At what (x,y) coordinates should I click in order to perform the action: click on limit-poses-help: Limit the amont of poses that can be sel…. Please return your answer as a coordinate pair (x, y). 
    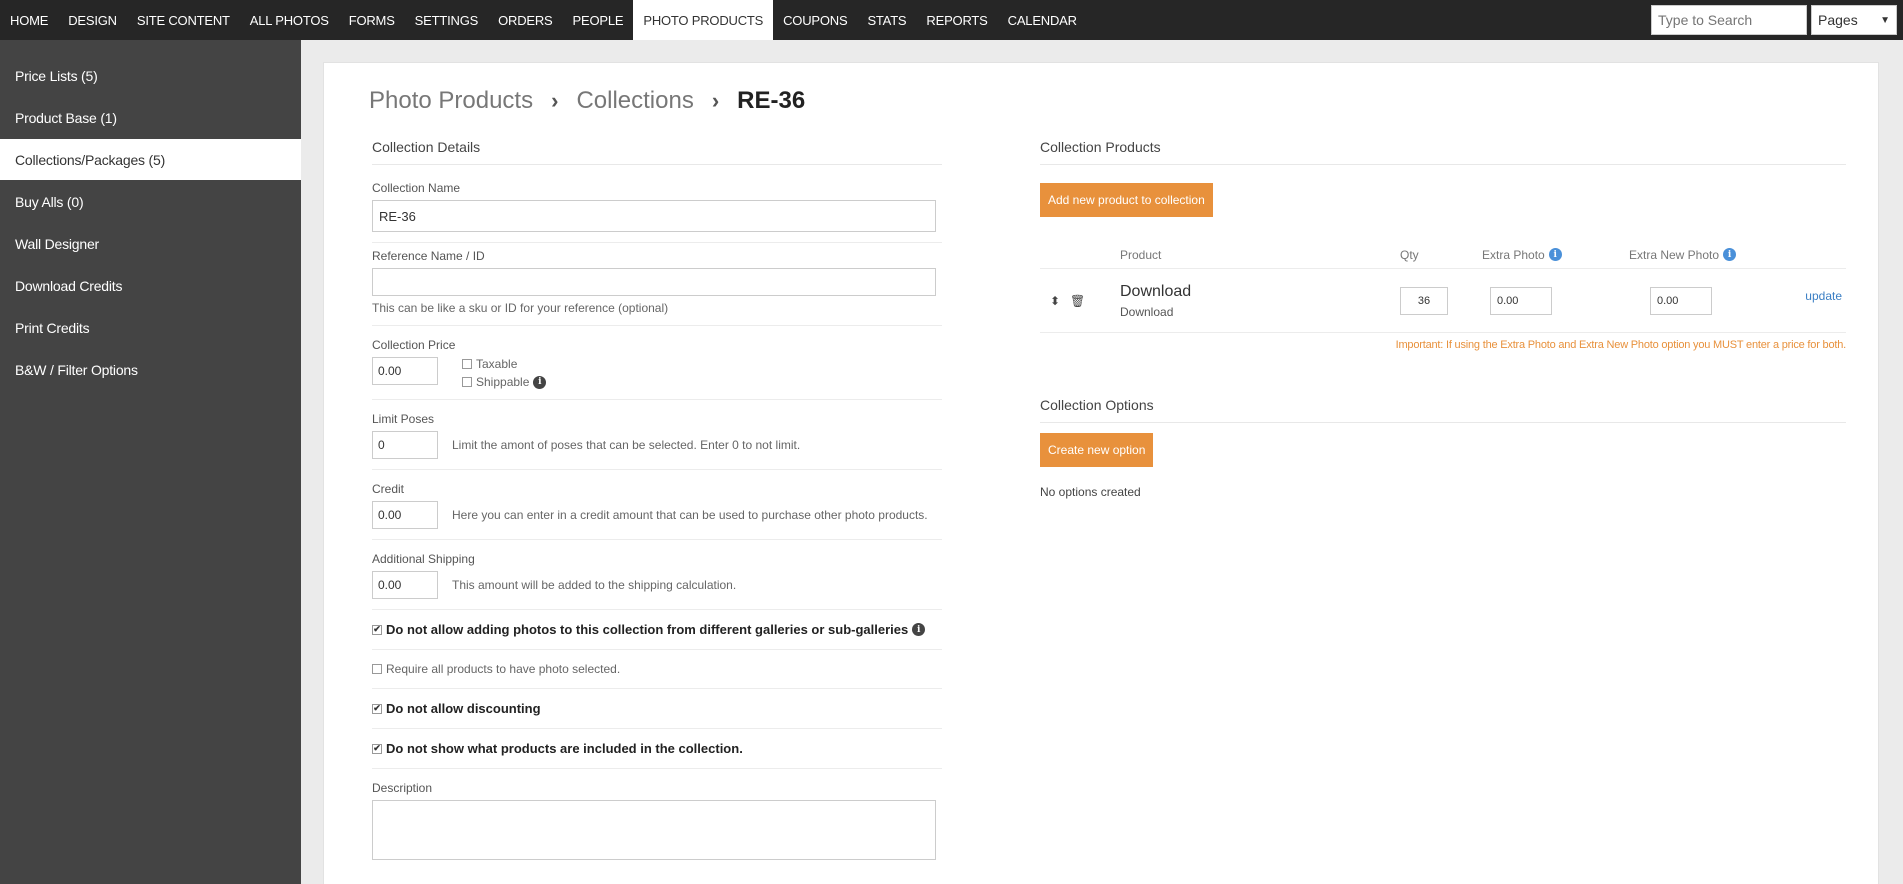
    Looking at the image, I should click on (626, 445).